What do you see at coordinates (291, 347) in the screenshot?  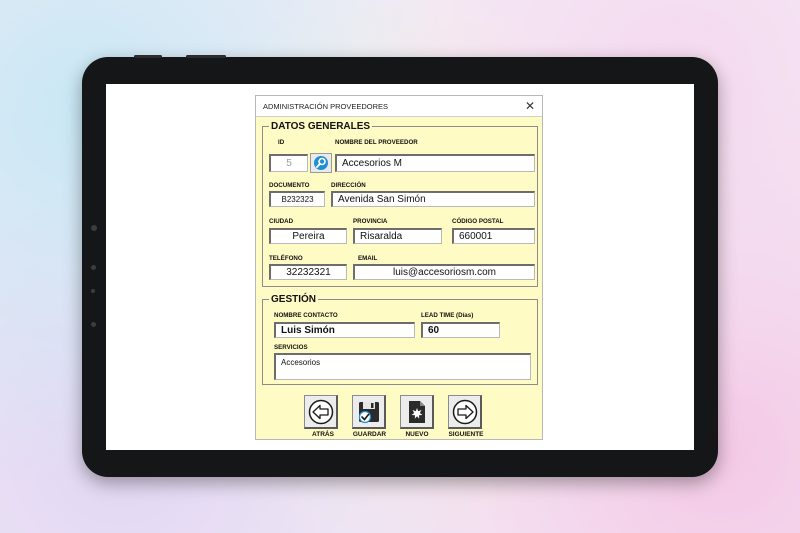 I see `servicios-label: SERVICIOS` at bounding box center [291, 347].